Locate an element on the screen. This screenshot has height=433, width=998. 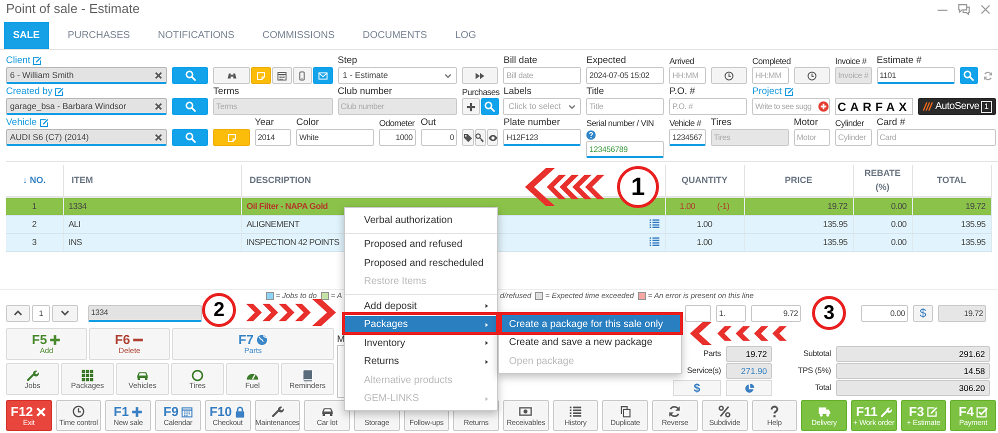
table-cell: Oil Filter - NAPA Gold is located at coordinates (287, 206).